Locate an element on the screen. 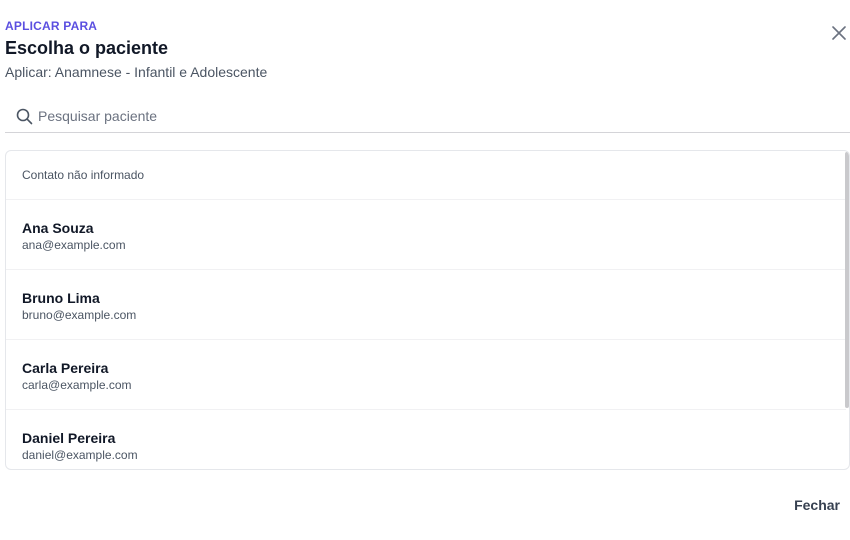 The height and width of the screenshot is (540, 850). patient-email: ana@example.com is located at coordinates (74, 245).